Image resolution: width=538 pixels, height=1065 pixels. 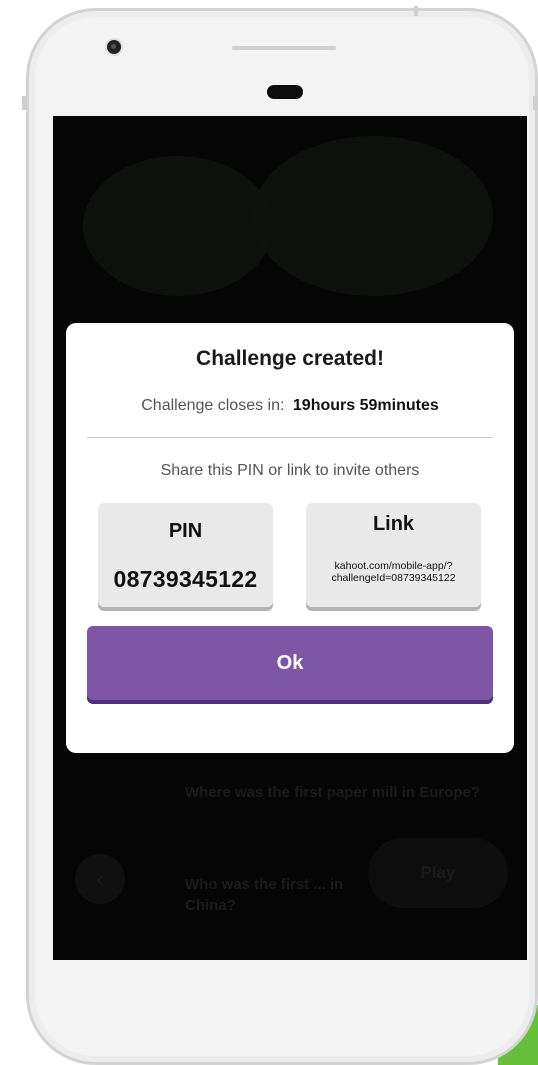 I want to click on challenge-closes-text: Challenge closes in: 19hours 59minutes, so click(x=290, y=406).